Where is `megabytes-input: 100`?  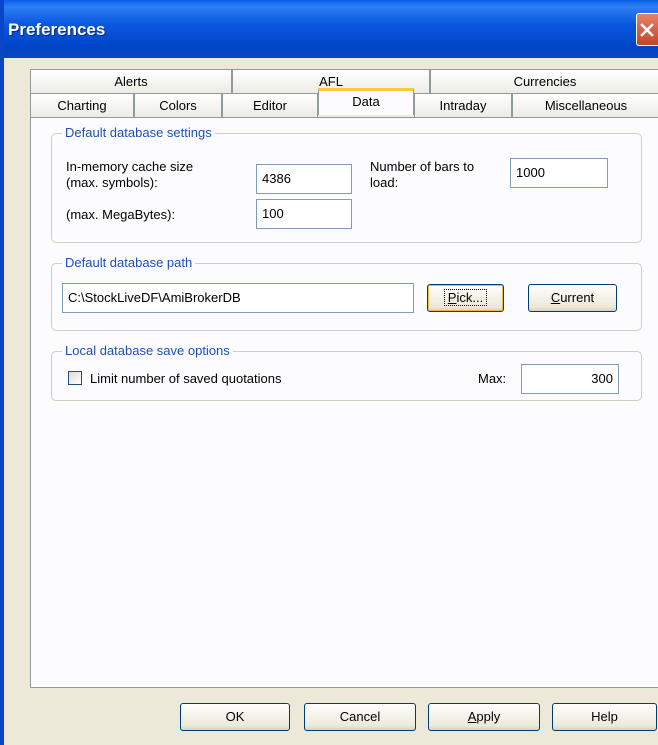
megabytes-input: 100 is located at coordinates (304, 214).